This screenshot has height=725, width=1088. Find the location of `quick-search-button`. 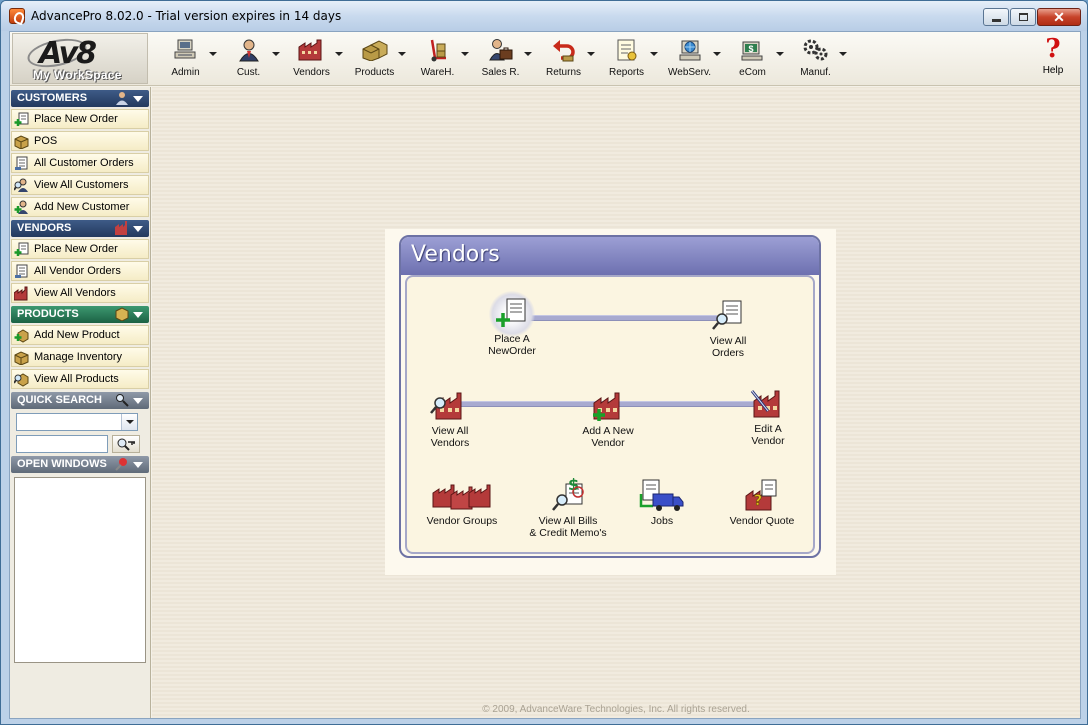

quick-search-button is located at coordinates (126, 444).